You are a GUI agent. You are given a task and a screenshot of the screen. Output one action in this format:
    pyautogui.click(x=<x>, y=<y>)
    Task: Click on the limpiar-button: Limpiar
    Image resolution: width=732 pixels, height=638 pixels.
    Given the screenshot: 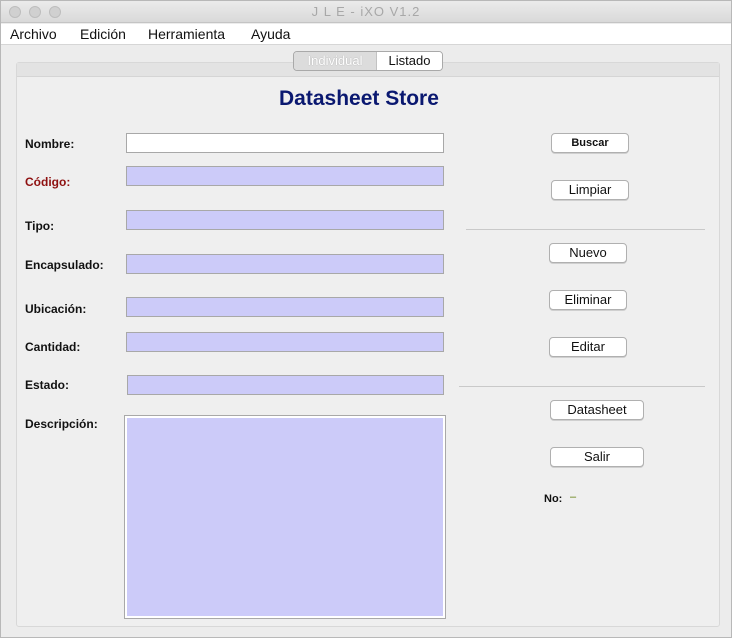 What is the action you would take?
    pyautogui.click(x=590, y=190)
    